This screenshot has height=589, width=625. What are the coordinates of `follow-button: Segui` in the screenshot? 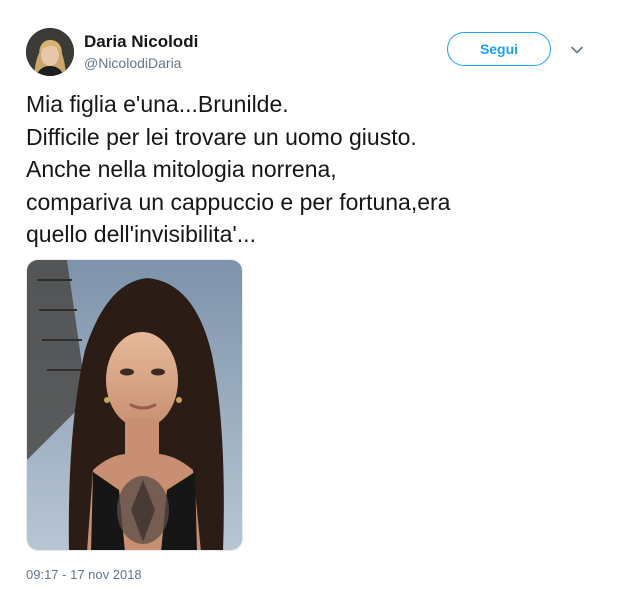 It's located at (499, 49).